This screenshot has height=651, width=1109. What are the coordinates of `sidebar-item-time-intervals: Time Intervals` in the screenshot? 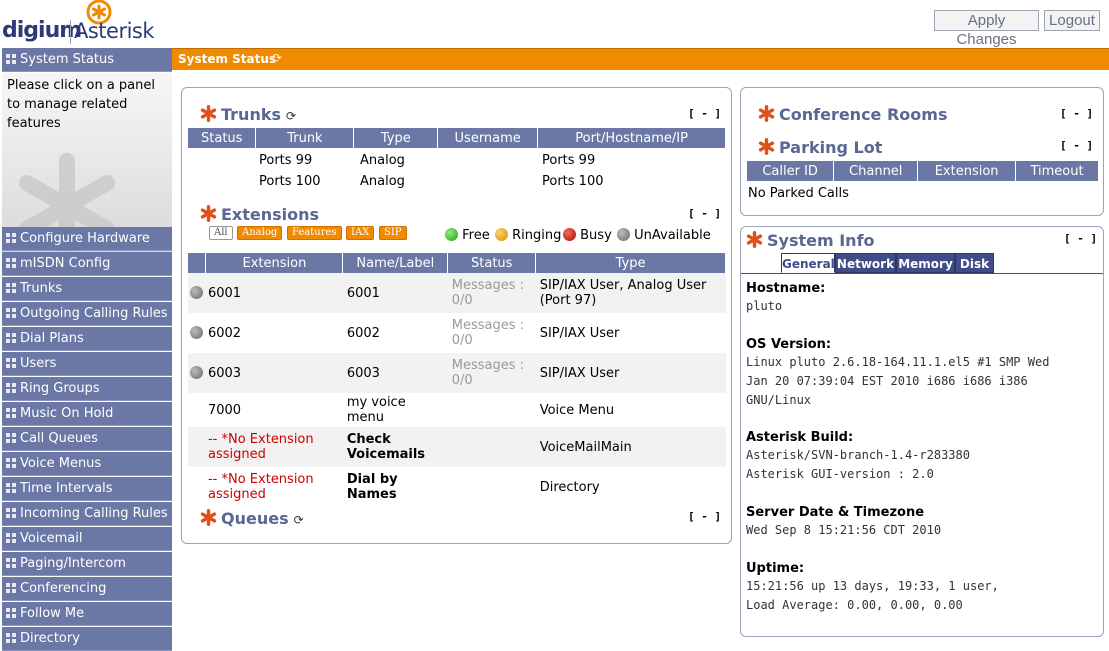 It's located at (87, 489).